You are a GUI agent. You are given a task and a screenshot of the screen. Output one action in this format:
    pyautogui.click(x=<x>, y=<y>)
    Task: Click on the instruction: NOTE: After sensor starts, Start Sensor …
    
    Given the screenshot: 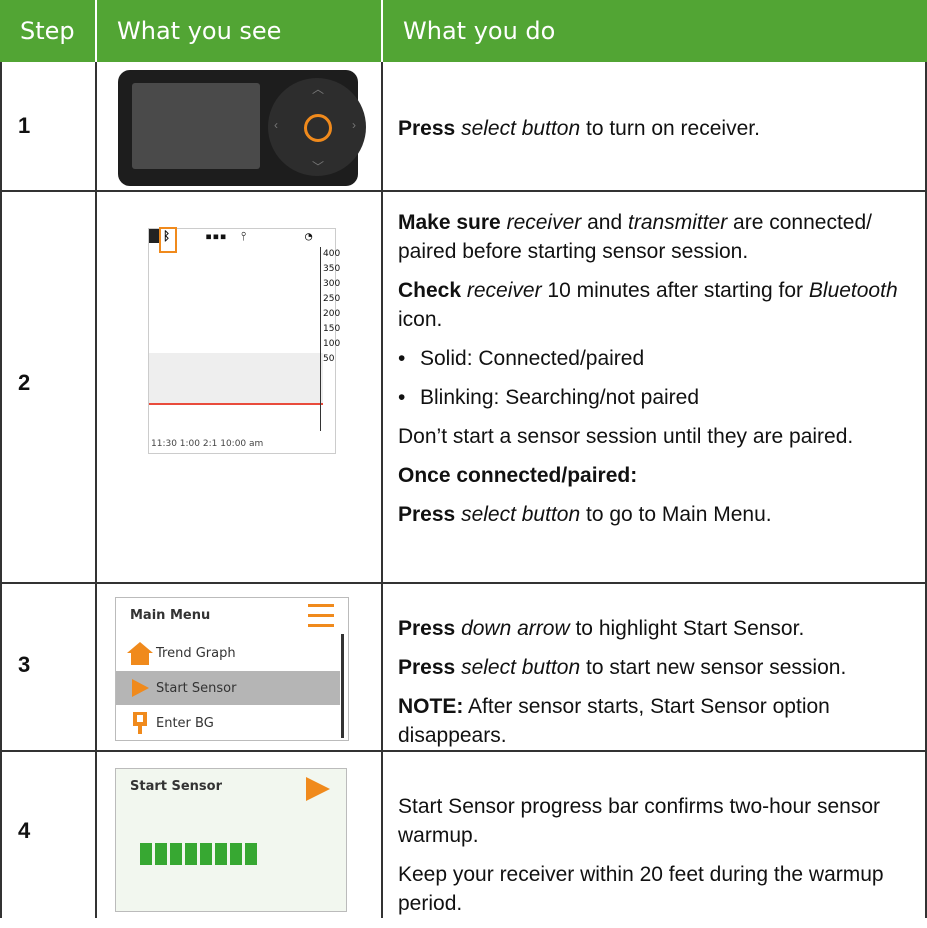 What is the action you would take?
    pyautogui.click(x=655, y=721)
    